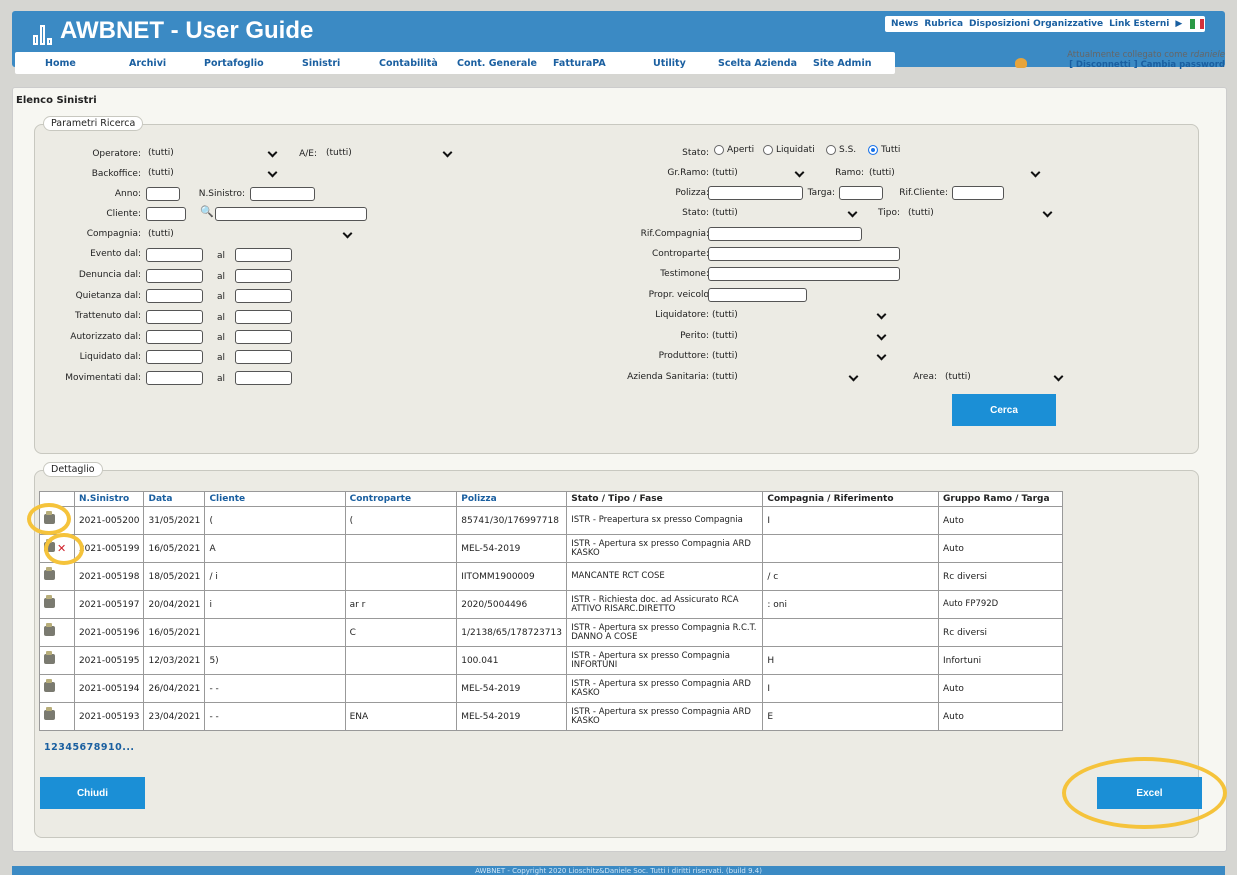  I want to click on denuncia-to, so click(263, 276).